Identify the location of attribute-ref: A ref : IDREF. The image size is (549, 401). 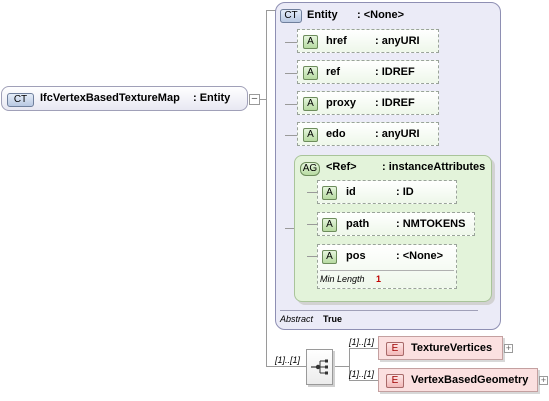
(368, 72).